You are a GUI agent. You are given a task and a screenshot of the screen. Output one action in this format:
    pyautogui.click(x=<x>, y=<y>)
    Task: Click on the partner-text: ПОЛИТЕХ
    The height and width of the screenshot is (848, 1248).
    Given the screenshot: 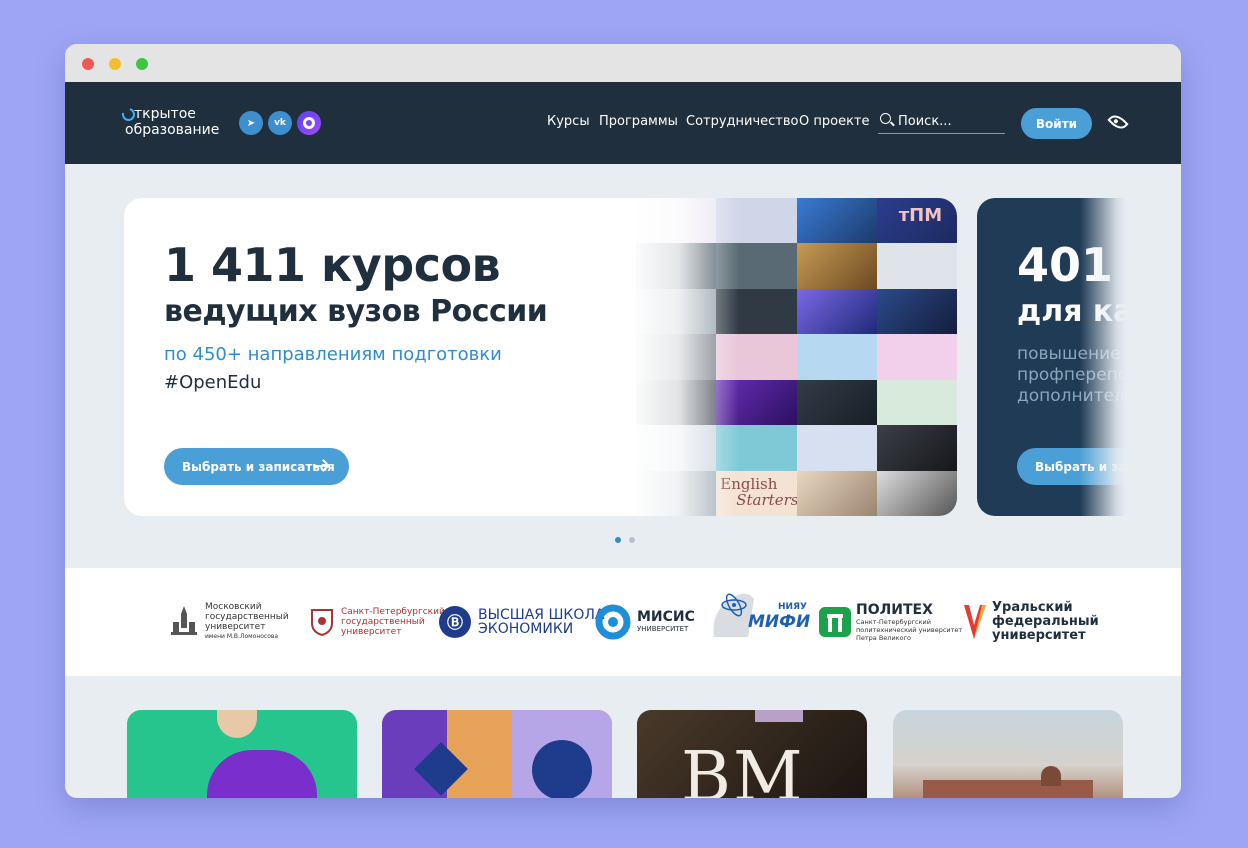 What is the action you would take?
    pyautogui.click(x=894, y=609)
    